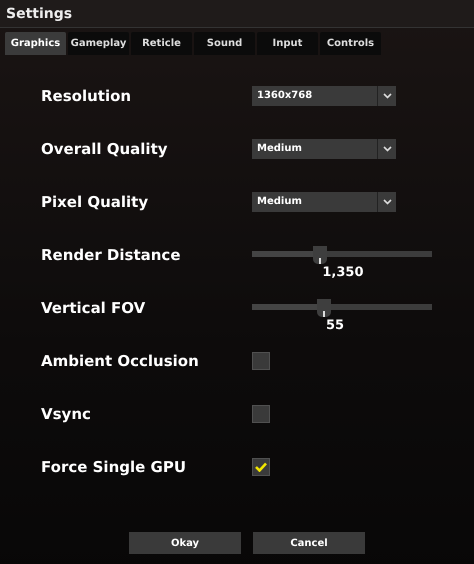 Image resolution: width=474 pixels, height=564 pixels. What do you see at coordinates (66, 413) in the screenshot?
I see `setting-label: Vsync` at bounding box center [66, 413].